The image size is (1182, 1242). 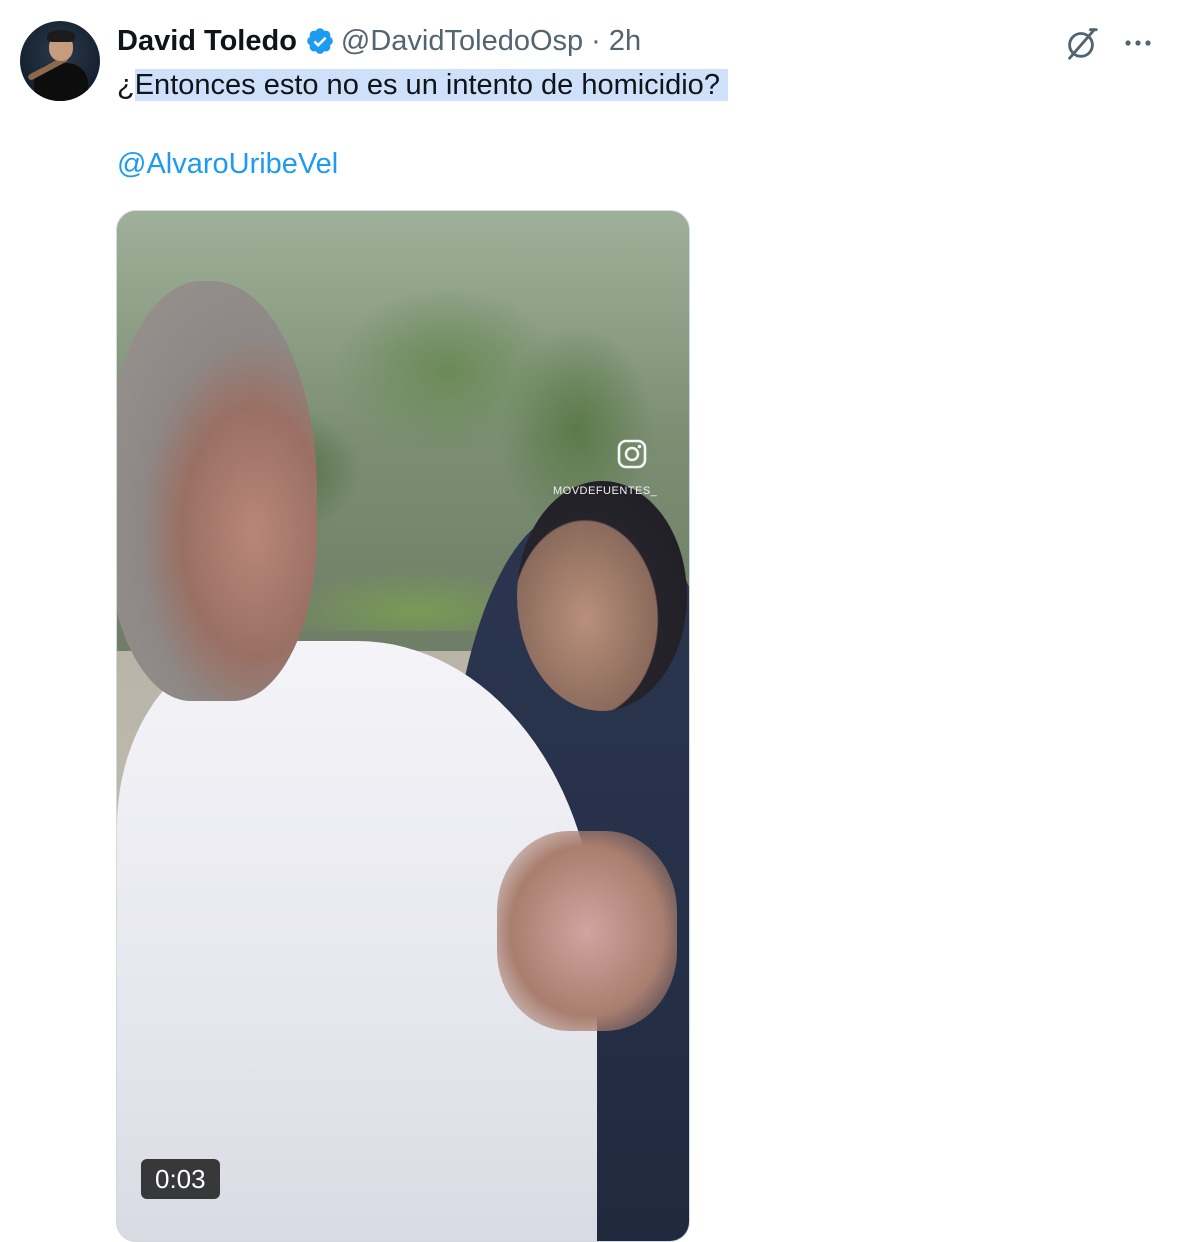 I want to click on tweet-top-actions, so click(x=1108, y=43).